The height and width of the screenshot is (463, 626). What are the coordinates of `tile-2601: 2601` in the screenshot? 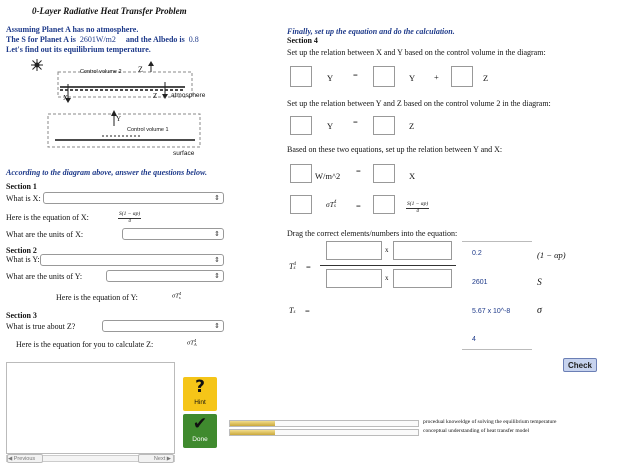 It's located at (480, 282).